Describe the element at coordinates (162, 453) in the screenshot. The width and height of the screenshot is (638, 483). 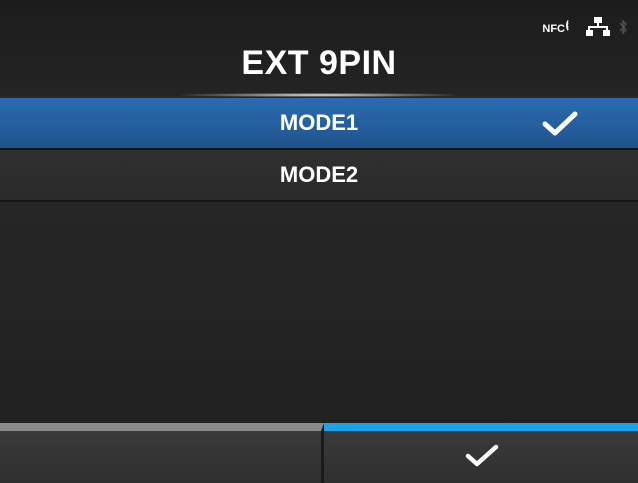
I see `left-softkey-button` at that location.